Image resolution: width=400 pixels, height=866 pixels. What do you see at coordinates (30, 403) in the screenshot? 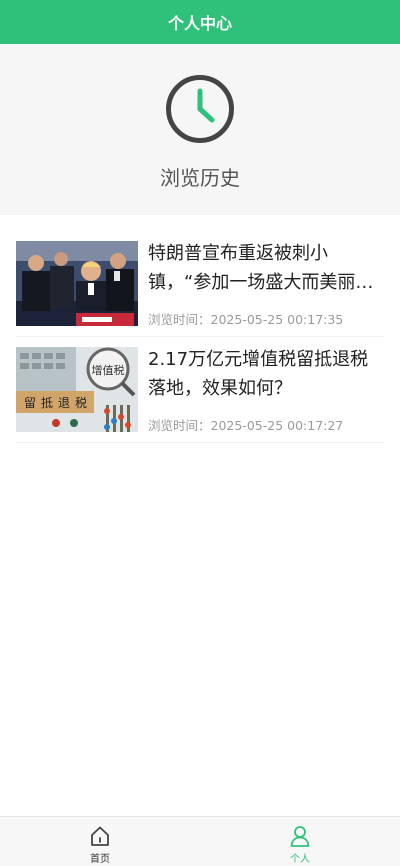
I see `thumb-text: 留` at bounding box center [30, 403].